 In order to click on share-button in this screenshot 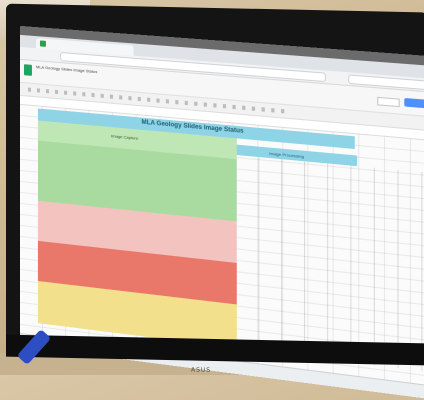, I will do `click(414, 103)`.